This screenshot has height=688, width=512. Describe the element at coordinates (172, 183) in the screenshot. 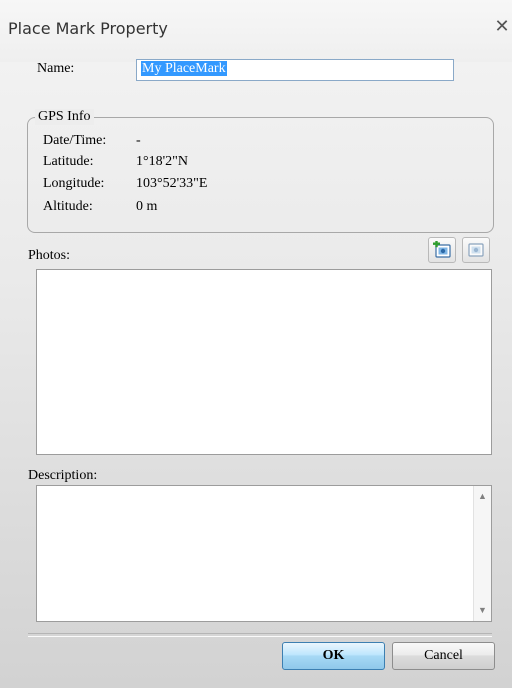

I see `longitude-value: 103°52'33"E` at that location.